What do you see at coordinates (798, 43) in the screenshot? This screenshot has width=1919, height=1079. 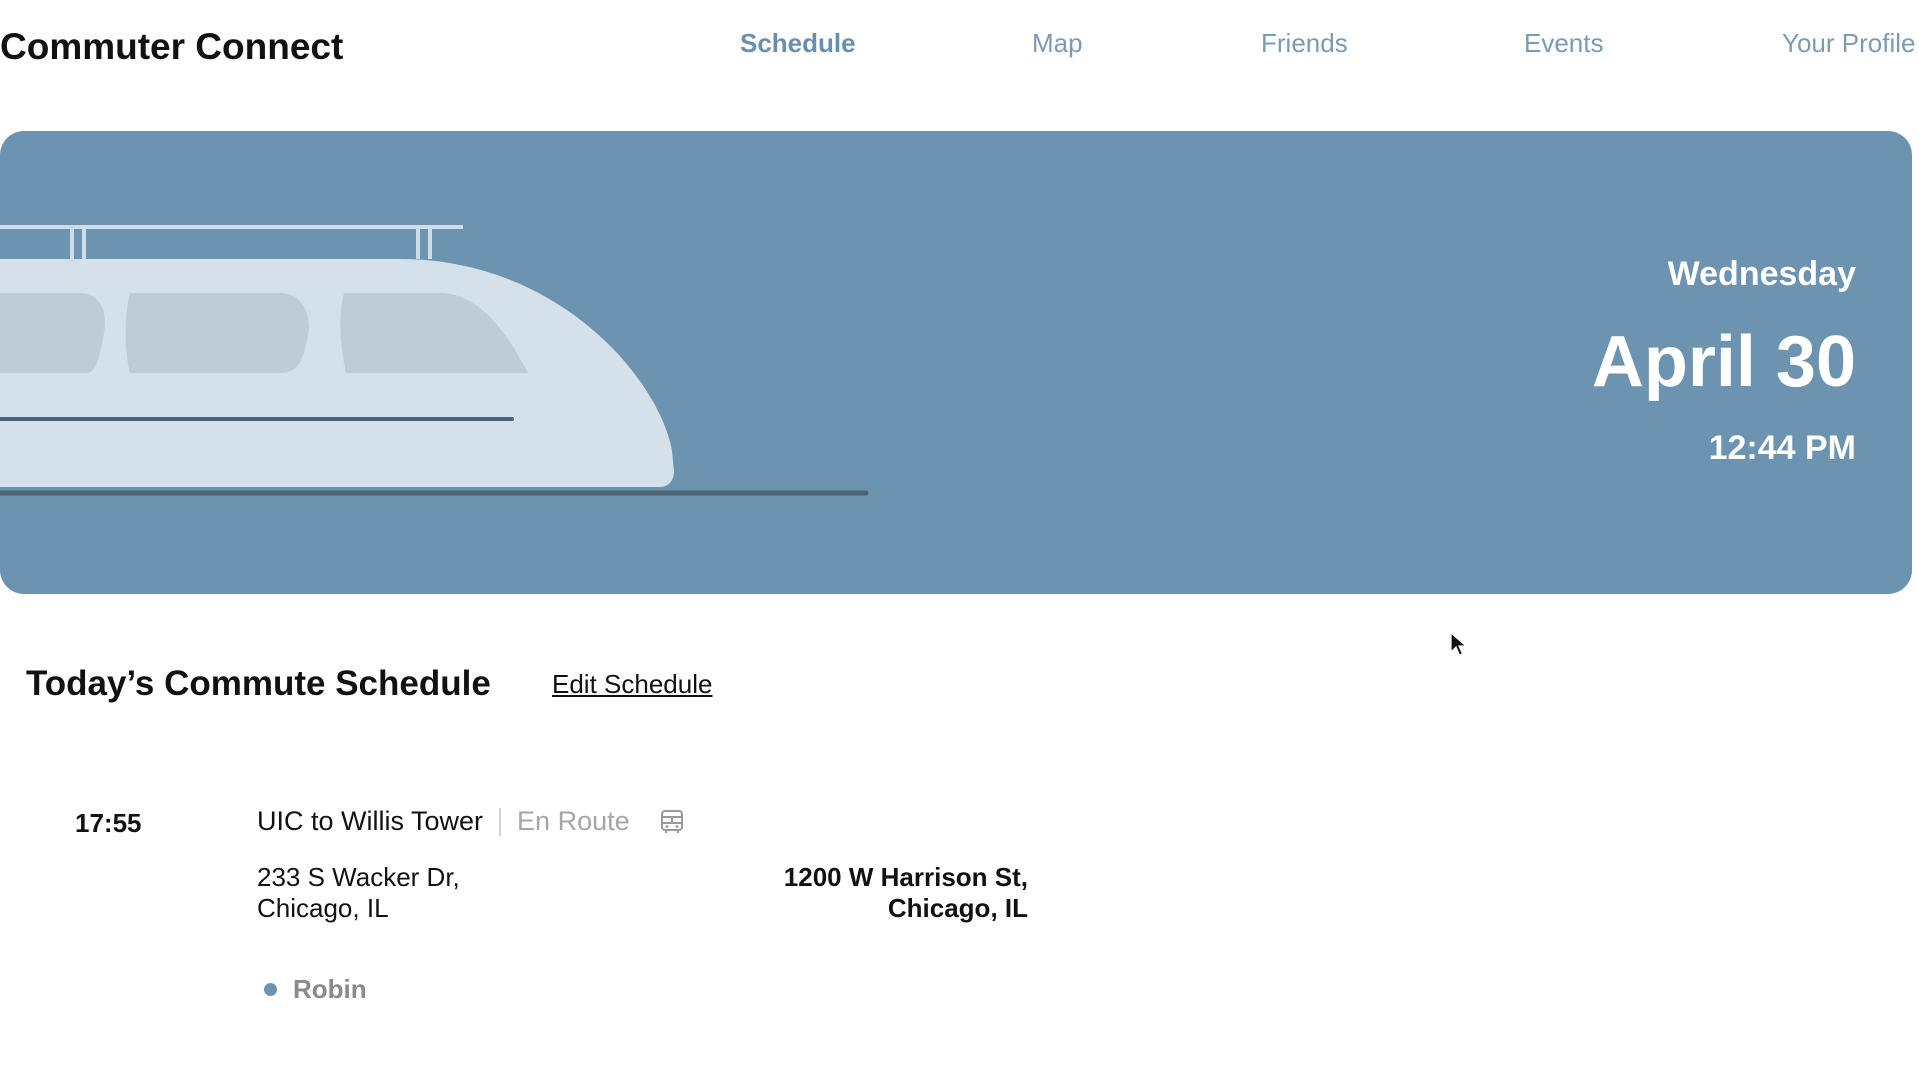 I see `nav-item-schedule: Schedule` at bounding box center [798, 43].